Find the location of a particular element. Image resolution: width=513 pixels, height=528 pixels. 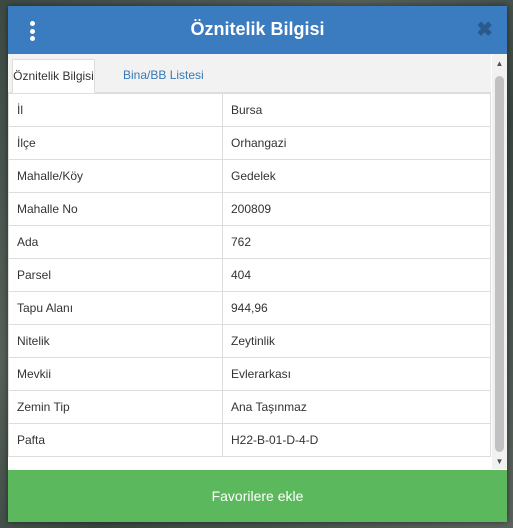

attribute-value: Ana Taşınmaz is located at coordinates (356, 407).